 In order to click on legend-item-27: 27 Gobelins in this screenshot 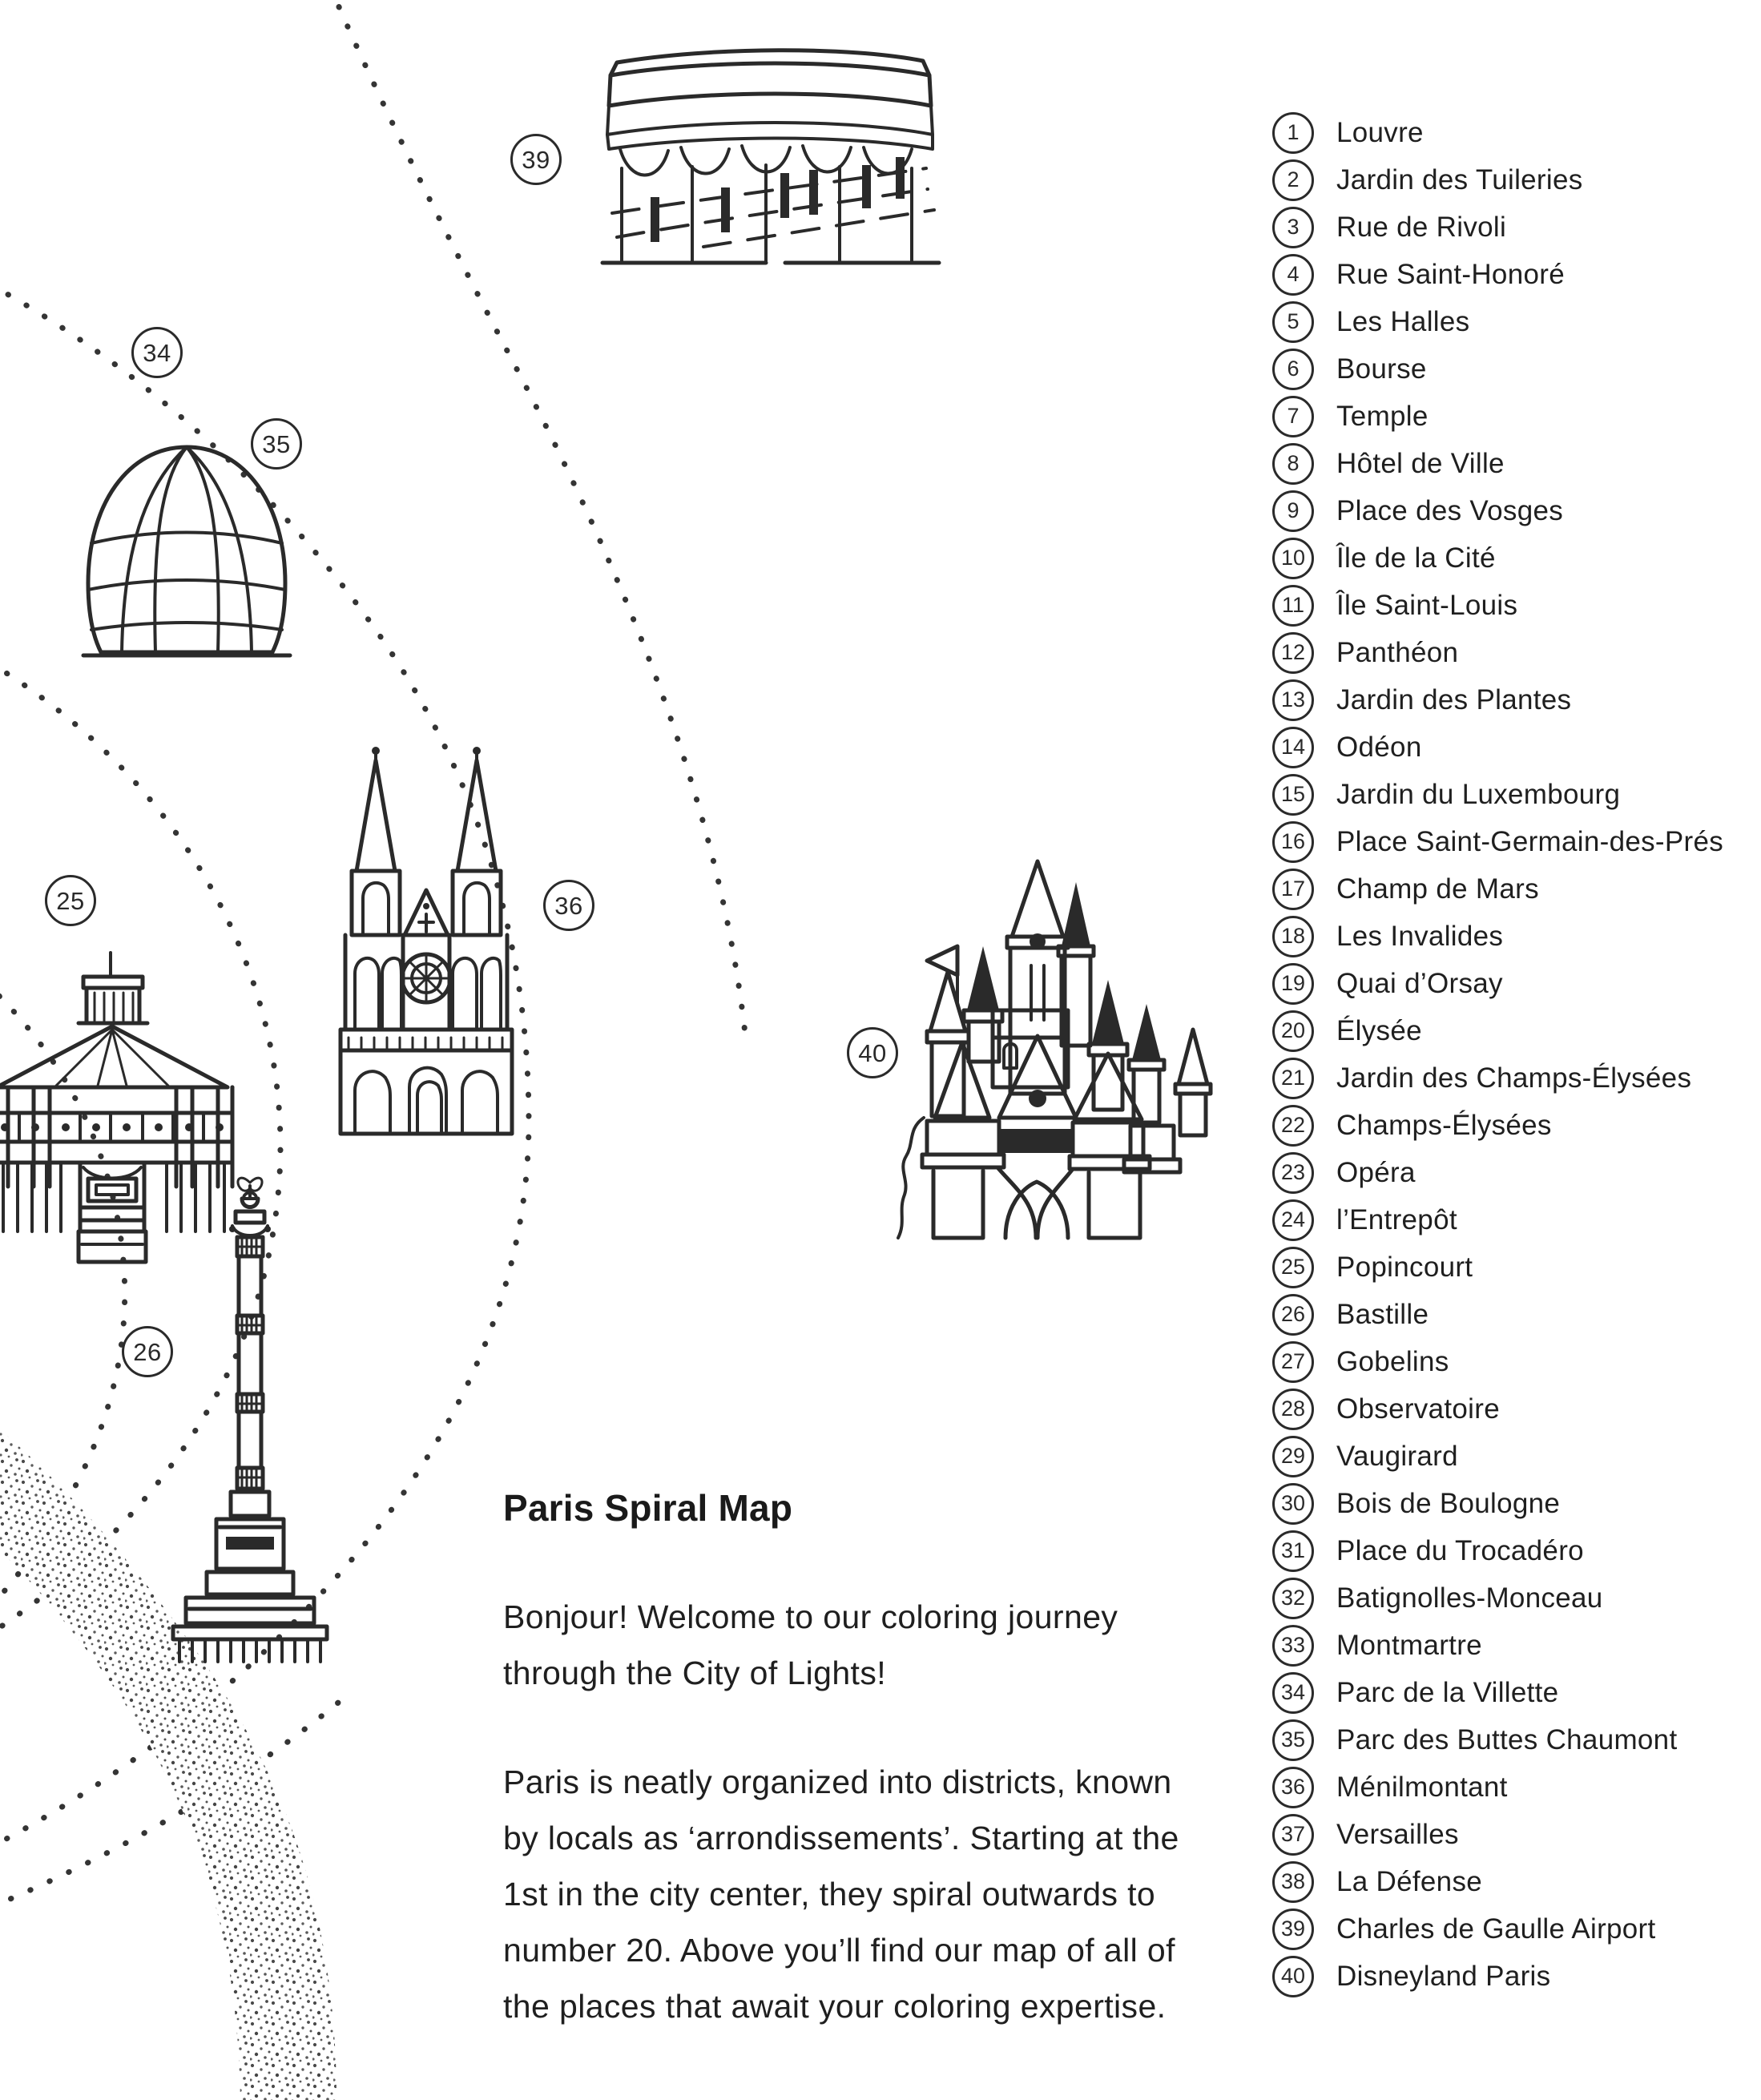, I will do `click(1512, 1362)`.